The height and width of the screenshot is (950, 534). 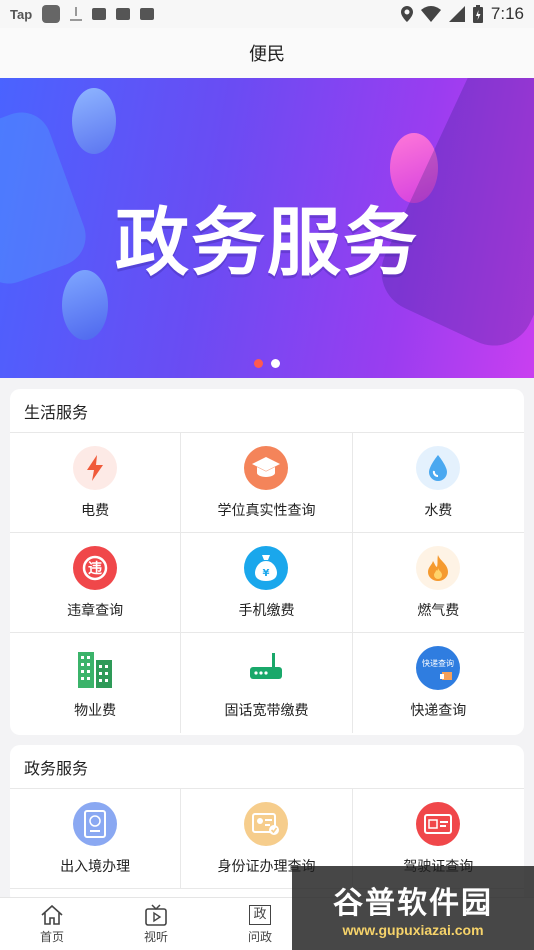 I want to click on gov-icon: 政, so click(x=260, y=915).